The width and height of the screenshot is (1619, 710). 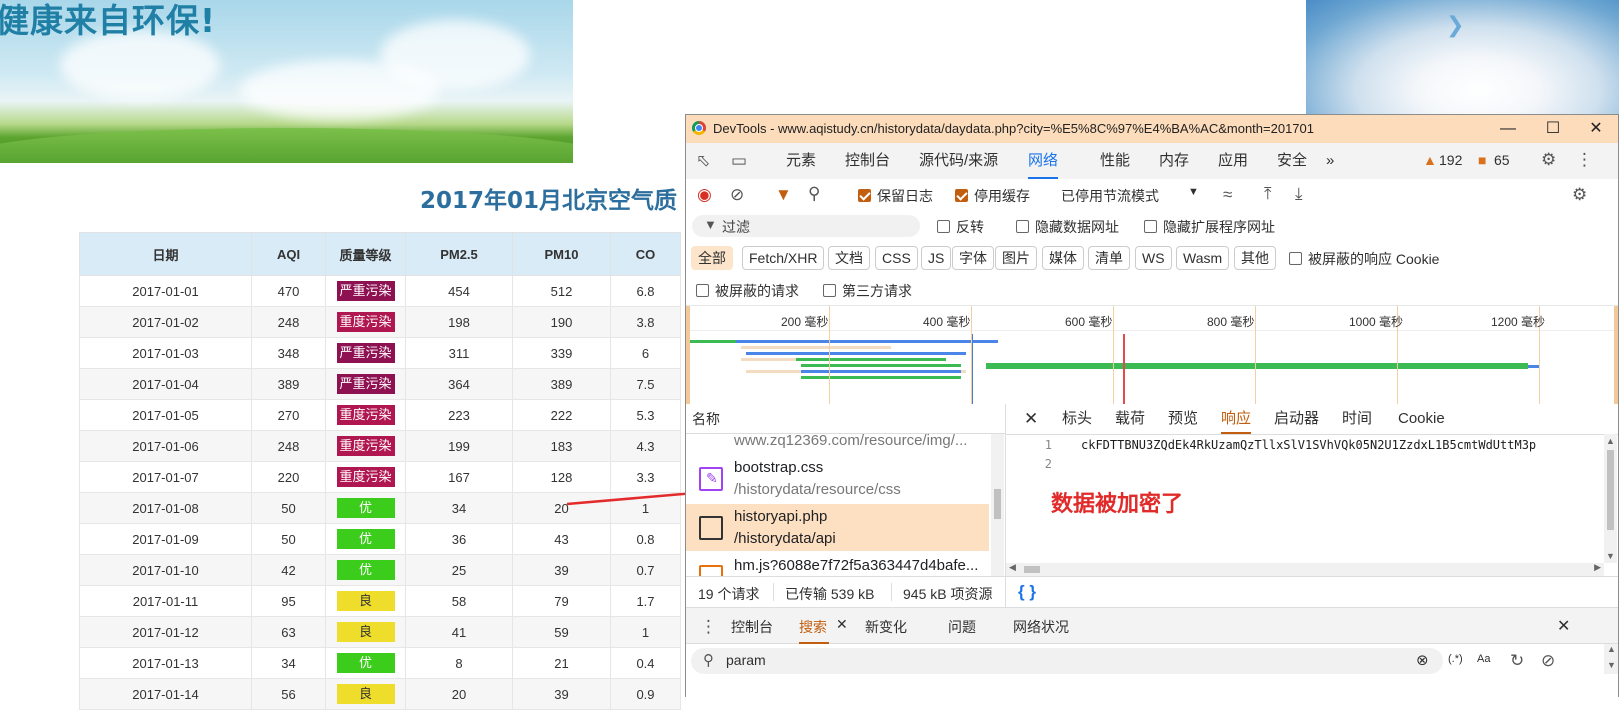 I want to click on export-har-icon: ⤓, so click(x=1299, y=193).